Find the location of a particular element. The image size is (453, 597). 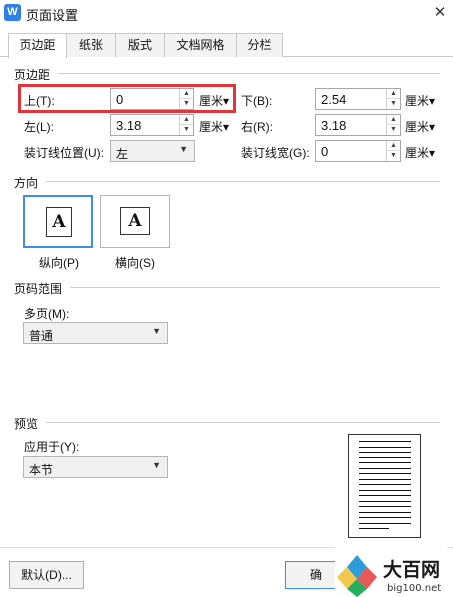

tab-strip: 页边距 纸张 版式 文档网格 分栏 is located at coordinates (226, 45).